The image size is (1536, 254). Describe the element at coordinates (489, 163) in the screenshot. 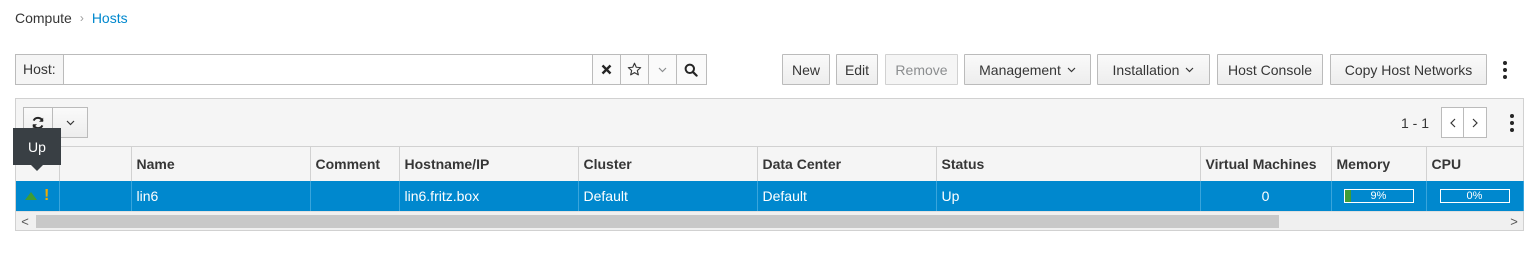

I see `column-header-hostname: Hostname/IP` at that location.